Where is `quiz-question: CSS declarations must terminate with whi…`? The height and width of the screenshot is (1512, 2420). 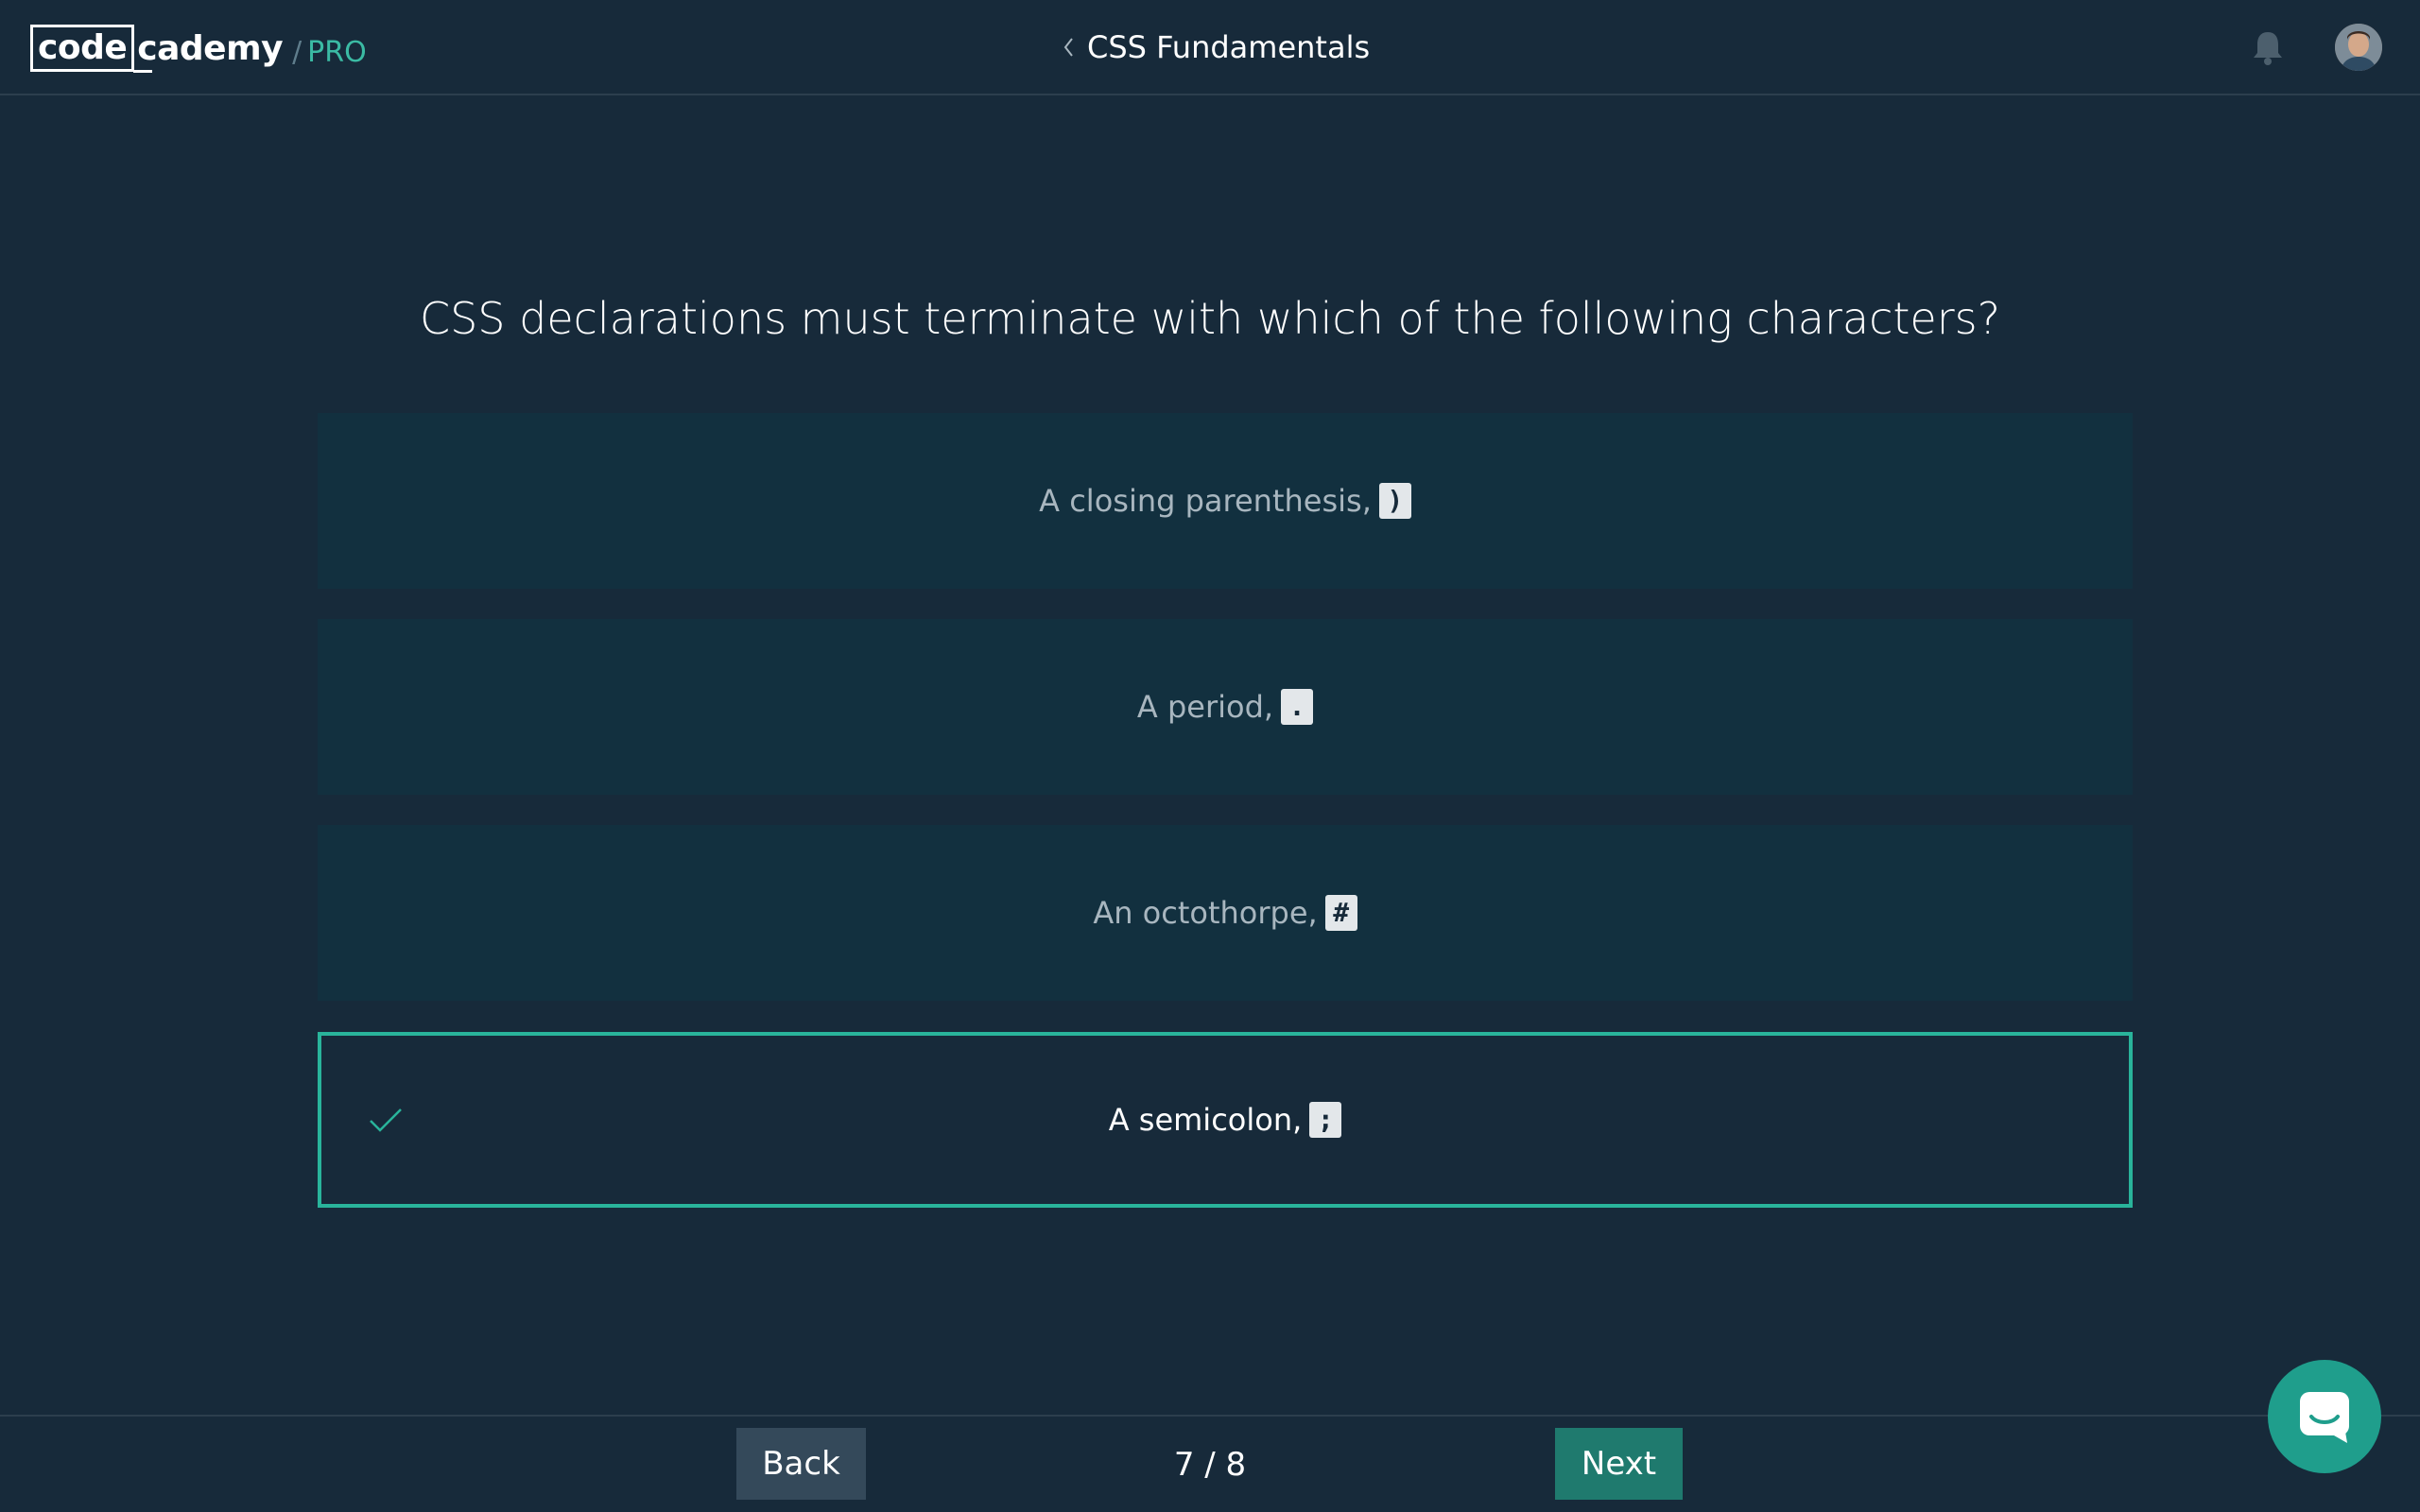
quiz-question: CSS declarations must terminate with whi… is located at coordinates (1210, 318).